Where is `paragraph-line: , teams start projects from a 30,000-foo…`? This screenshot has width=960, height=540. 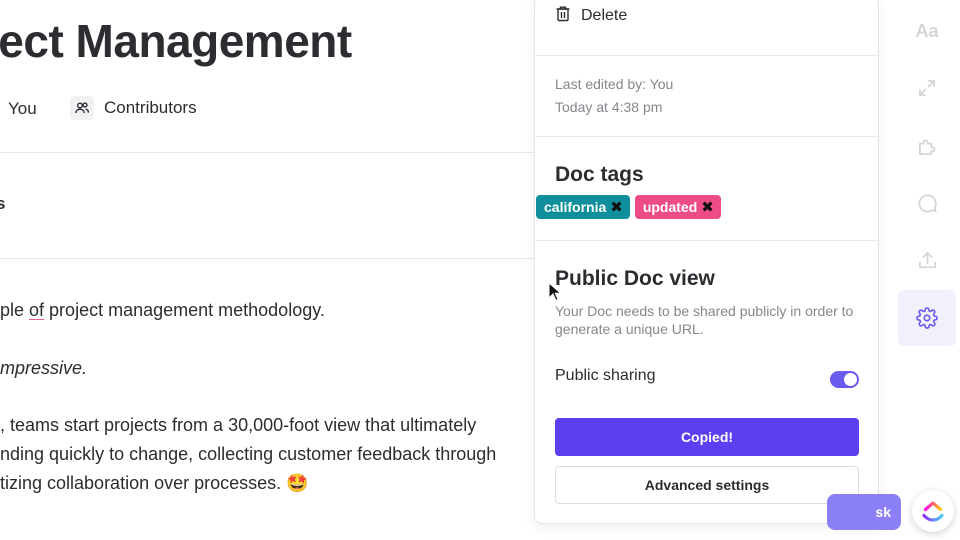 paragraph-line: , teams start projects from a 30,000-foo… is located at coordinates (238, 425).